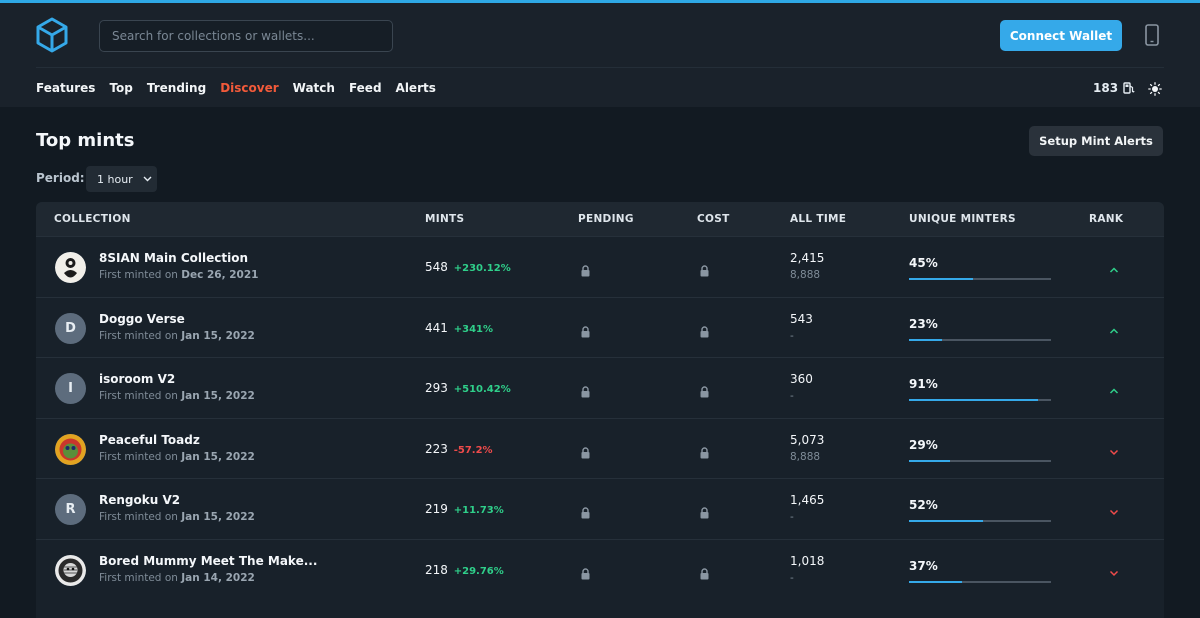 This screenshot has height=618, width=1200. Describe the element at coordinates (246, 36) in the screenshot. I see `search-input` at that location.